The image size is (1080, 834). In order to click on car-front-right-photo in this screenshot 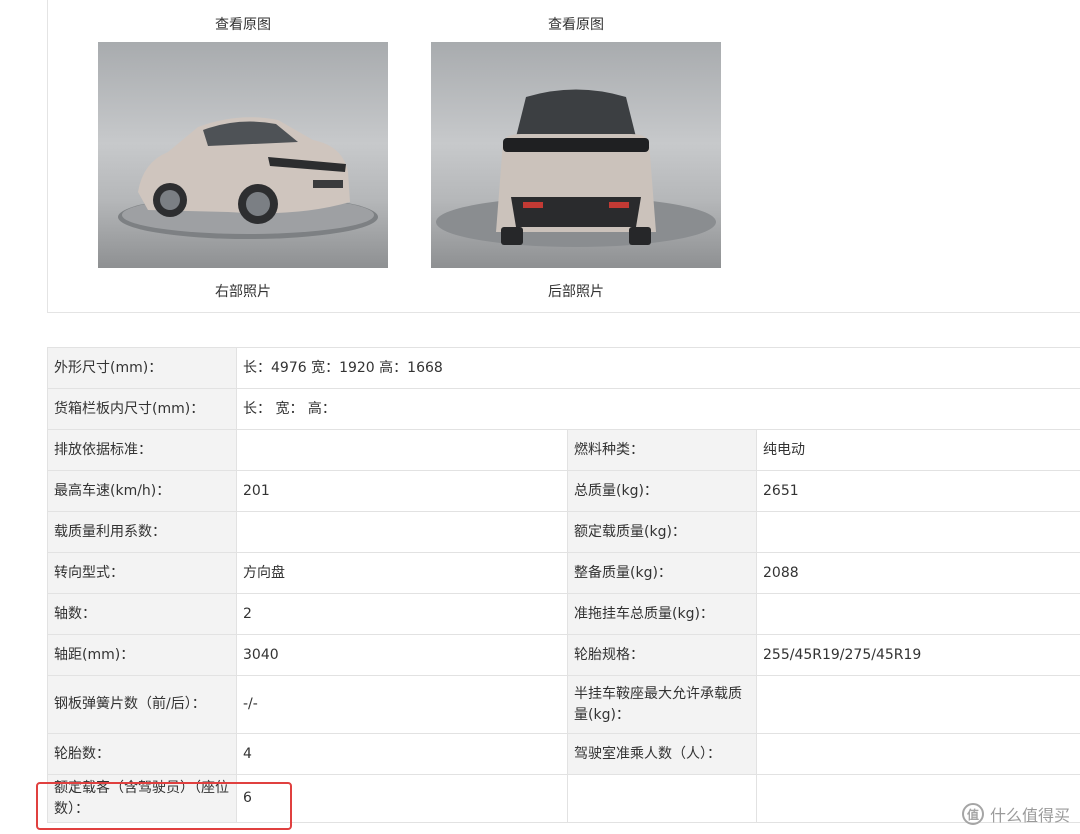, I will do `click(243, 155)`.